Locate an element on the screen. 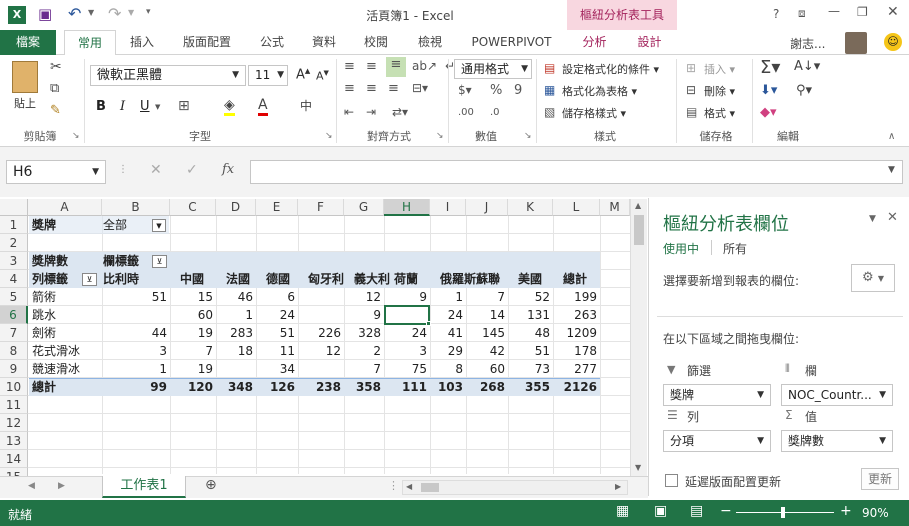 The height and width of the screenshot is (526, 909). shrink-font-icon: A▼ is located at coordinates (322, 76).